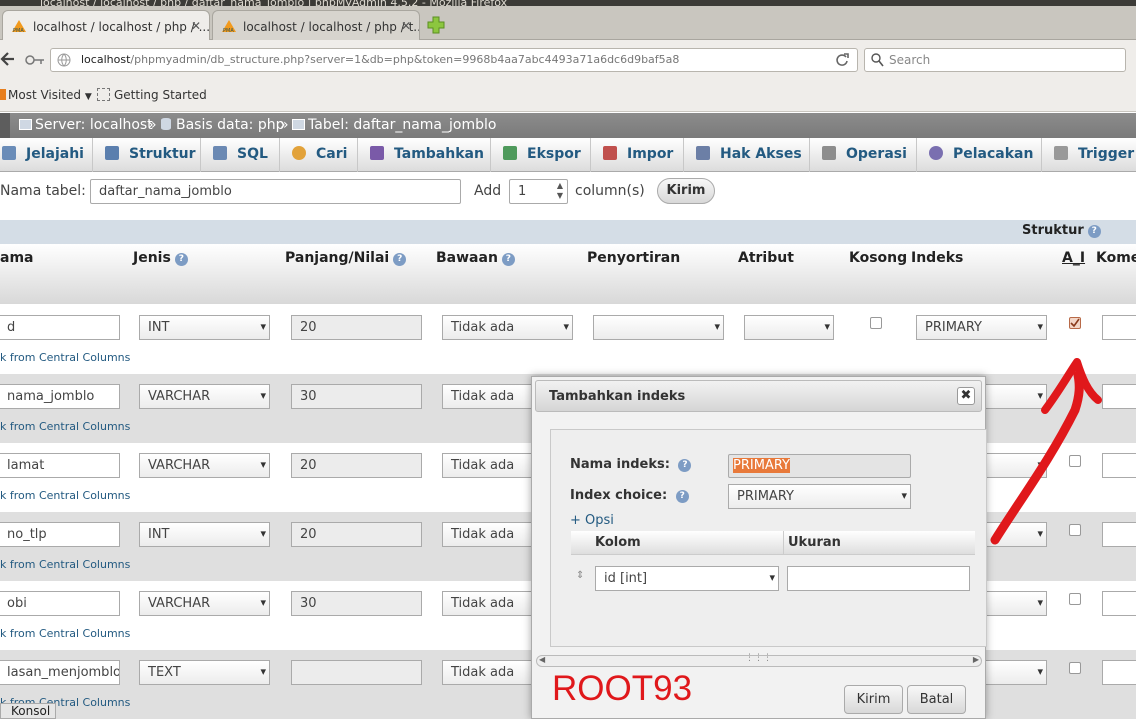  Describe the element at coordinates (46, 95) in the screenshot. I see `bookmark-most-visited: Most Visited ▼` at that location.